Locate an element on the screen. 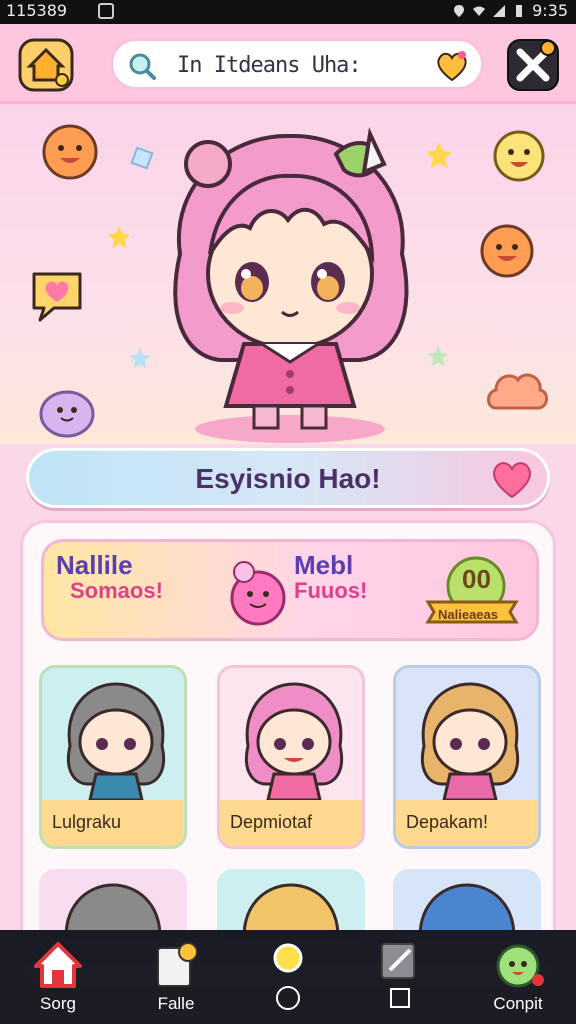  smile-bubble-icon is located at coordinates (70, 152).